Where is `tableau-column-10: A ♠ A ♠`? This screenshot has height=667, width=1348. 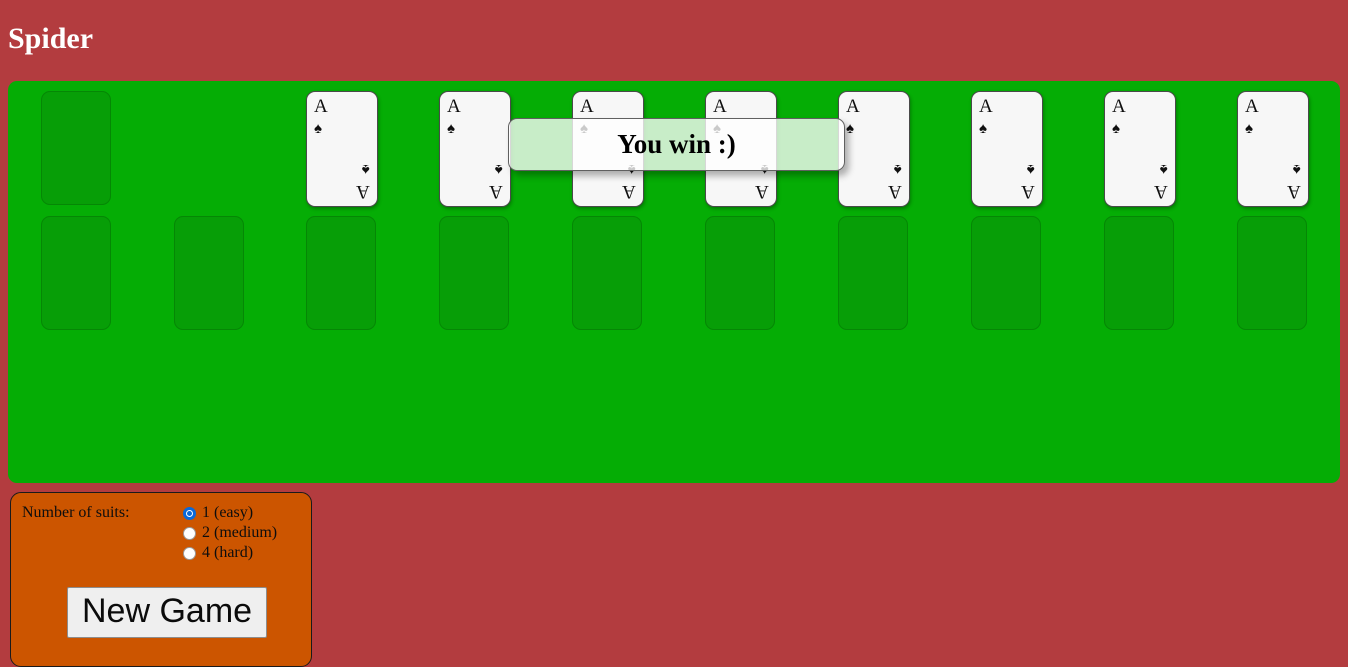 tableau-column-10: A ♠ A ♠ is located at coordinates (1273, 149).